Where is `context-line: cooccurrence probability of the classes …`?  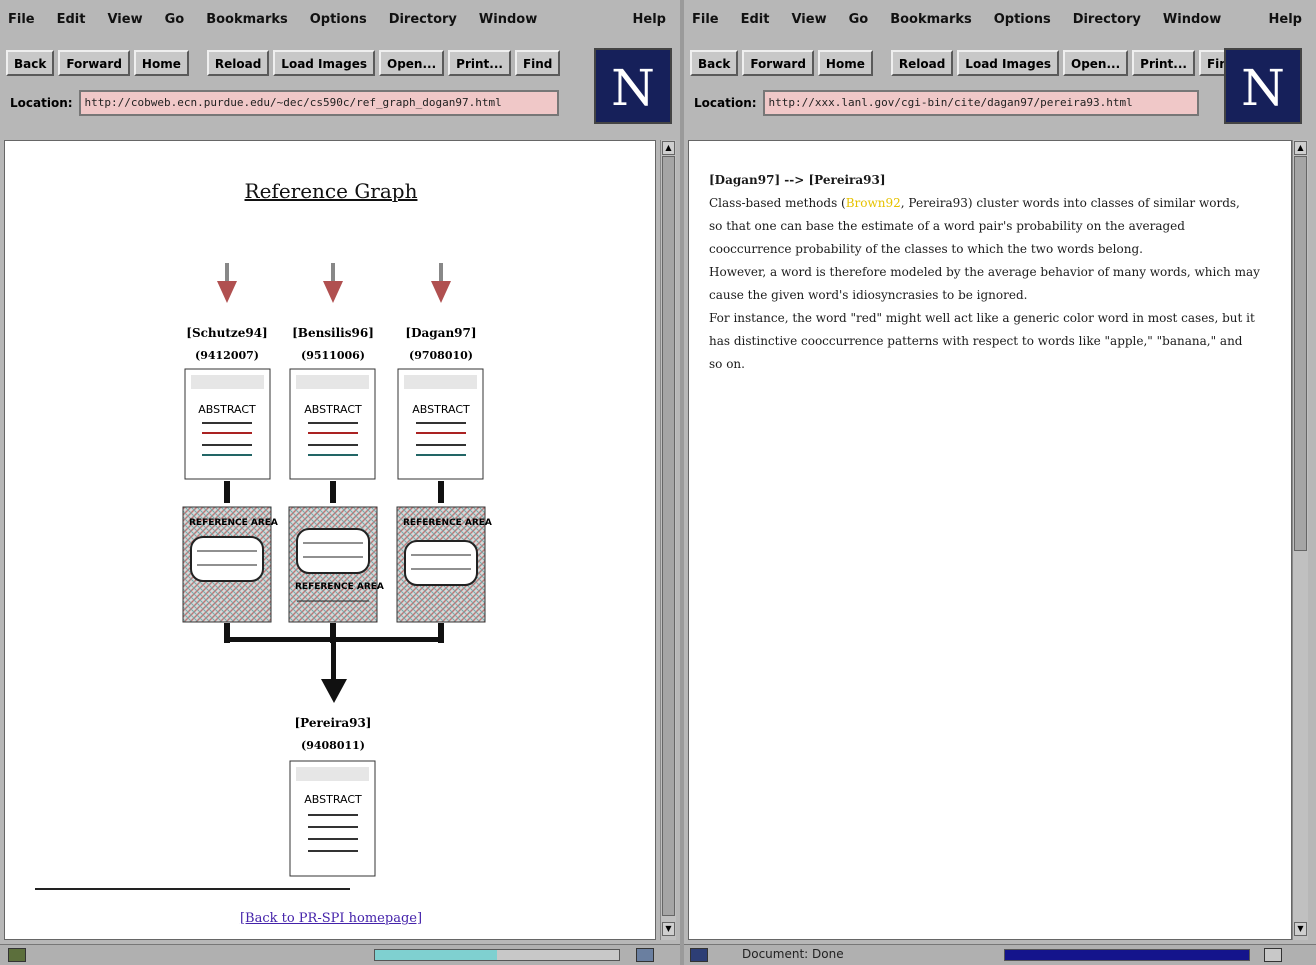
context-line: cooccurrence probability of the classes … is located at coordinates (926, 249).